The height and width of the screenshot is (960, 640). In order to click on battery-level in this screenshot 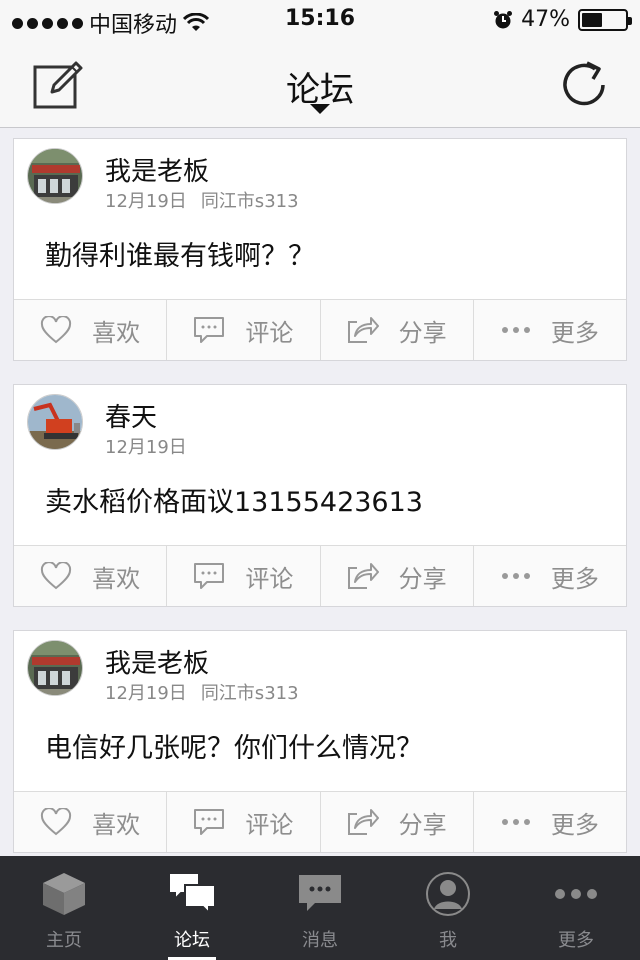, I will do `click(592, 19)`.